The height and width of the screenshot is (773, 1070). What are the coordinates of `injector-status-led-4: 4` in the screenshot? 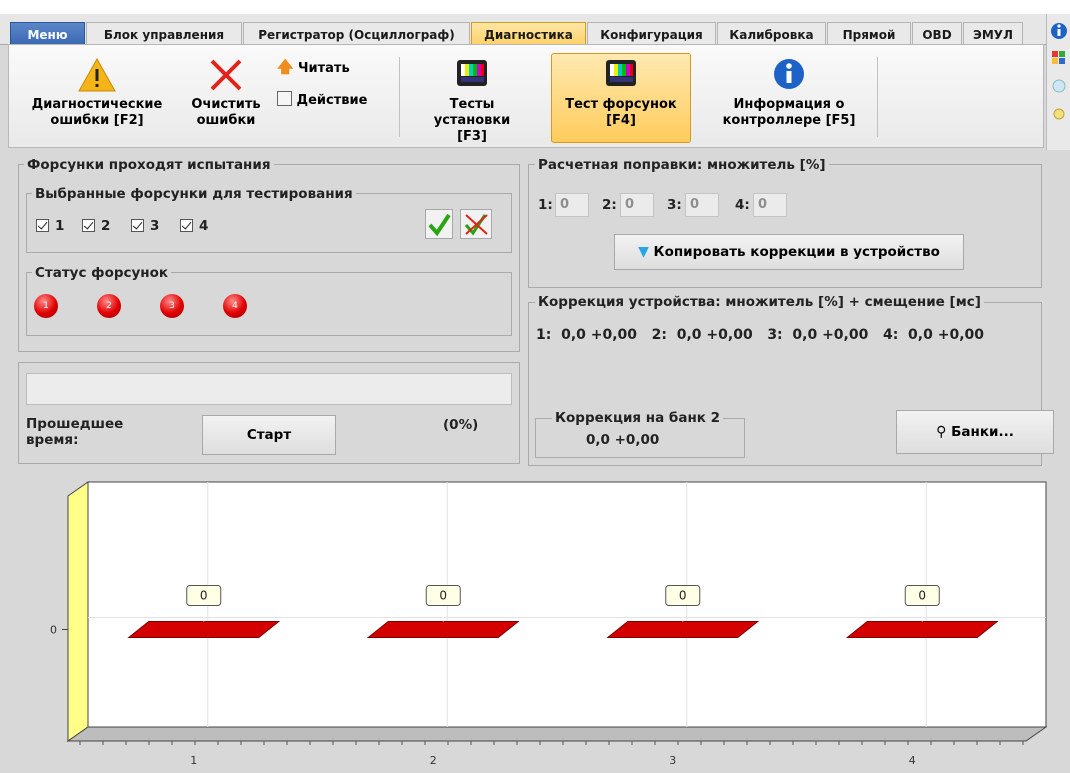 It's located at (235, 306).